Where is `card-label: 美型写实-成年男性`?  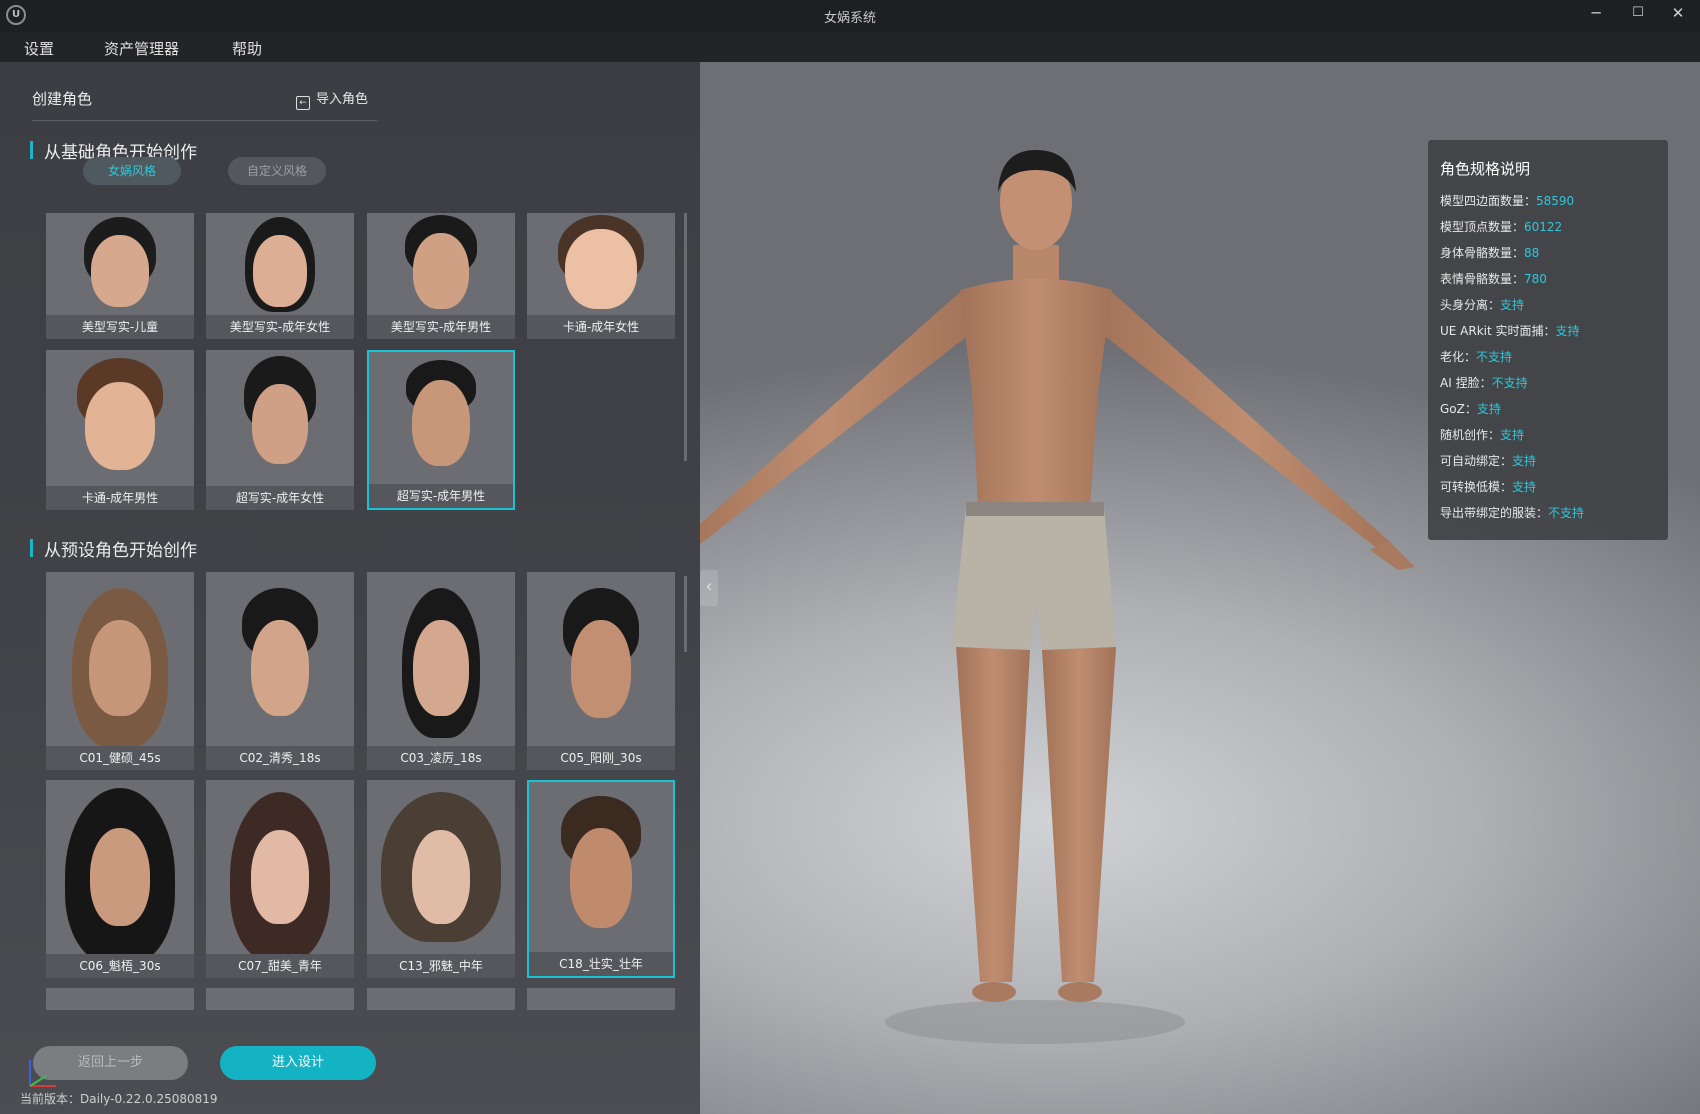 card-label: 美型写实-成年男性 is located at coordinates (441, 327).